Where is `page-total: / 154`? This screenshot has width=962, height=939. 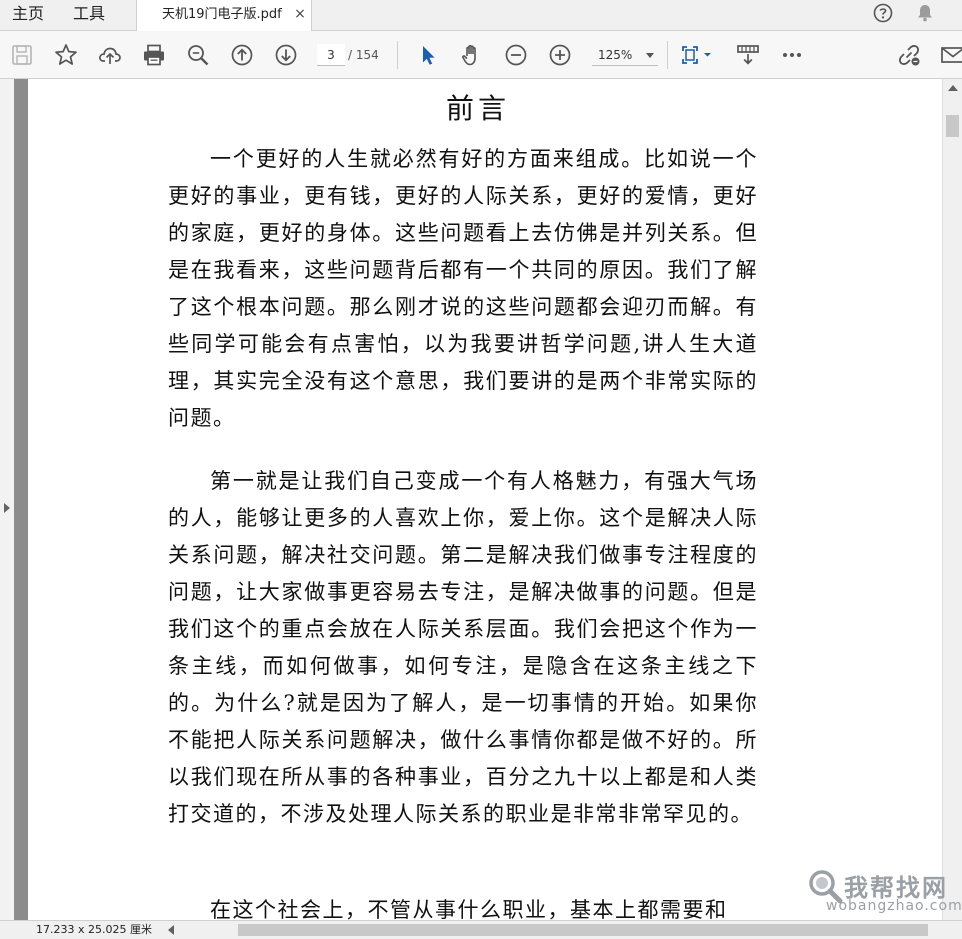 page-total: / 154 is located at coordinates (363, 55).